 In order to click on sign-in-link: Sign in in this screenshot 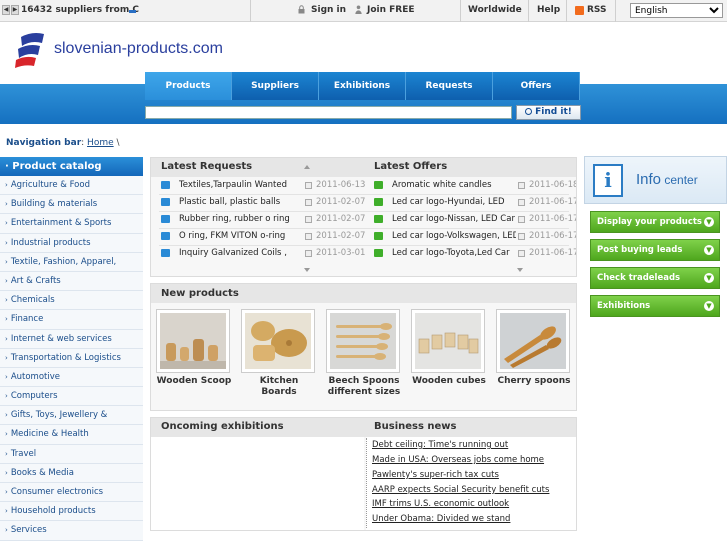, I will do `click(328, 10)`.